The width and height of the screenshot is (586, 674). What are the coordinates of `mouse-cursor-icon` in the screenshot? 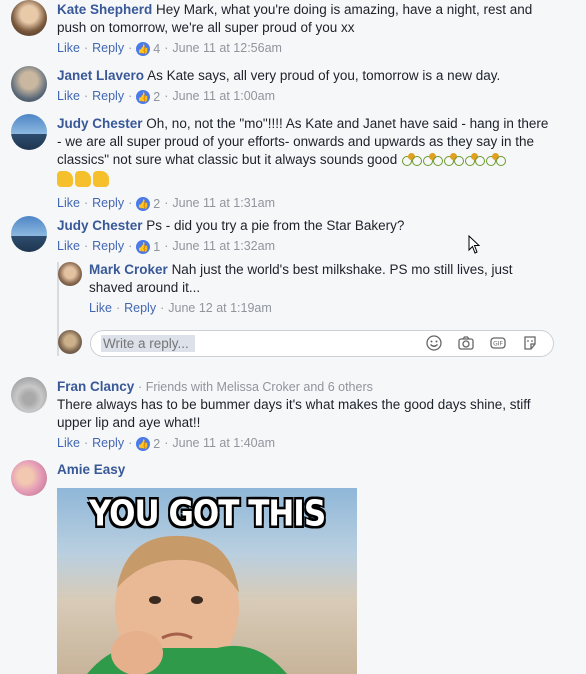 It's located at (474, 244).